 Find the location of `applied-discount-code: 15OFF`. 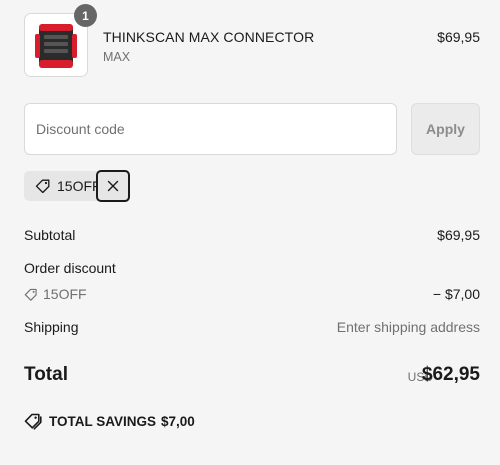

applied-discount-code: 15OFF is located at coordinates (79, 186).